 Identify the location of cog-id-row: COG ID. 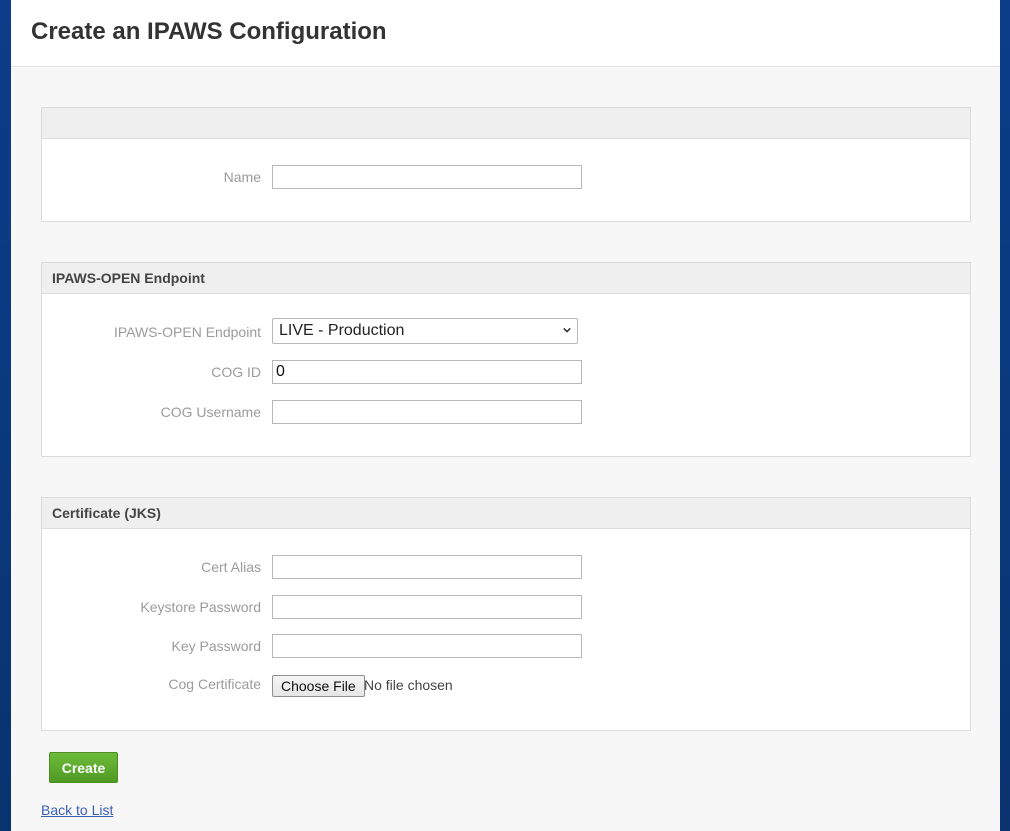
(506, 373).